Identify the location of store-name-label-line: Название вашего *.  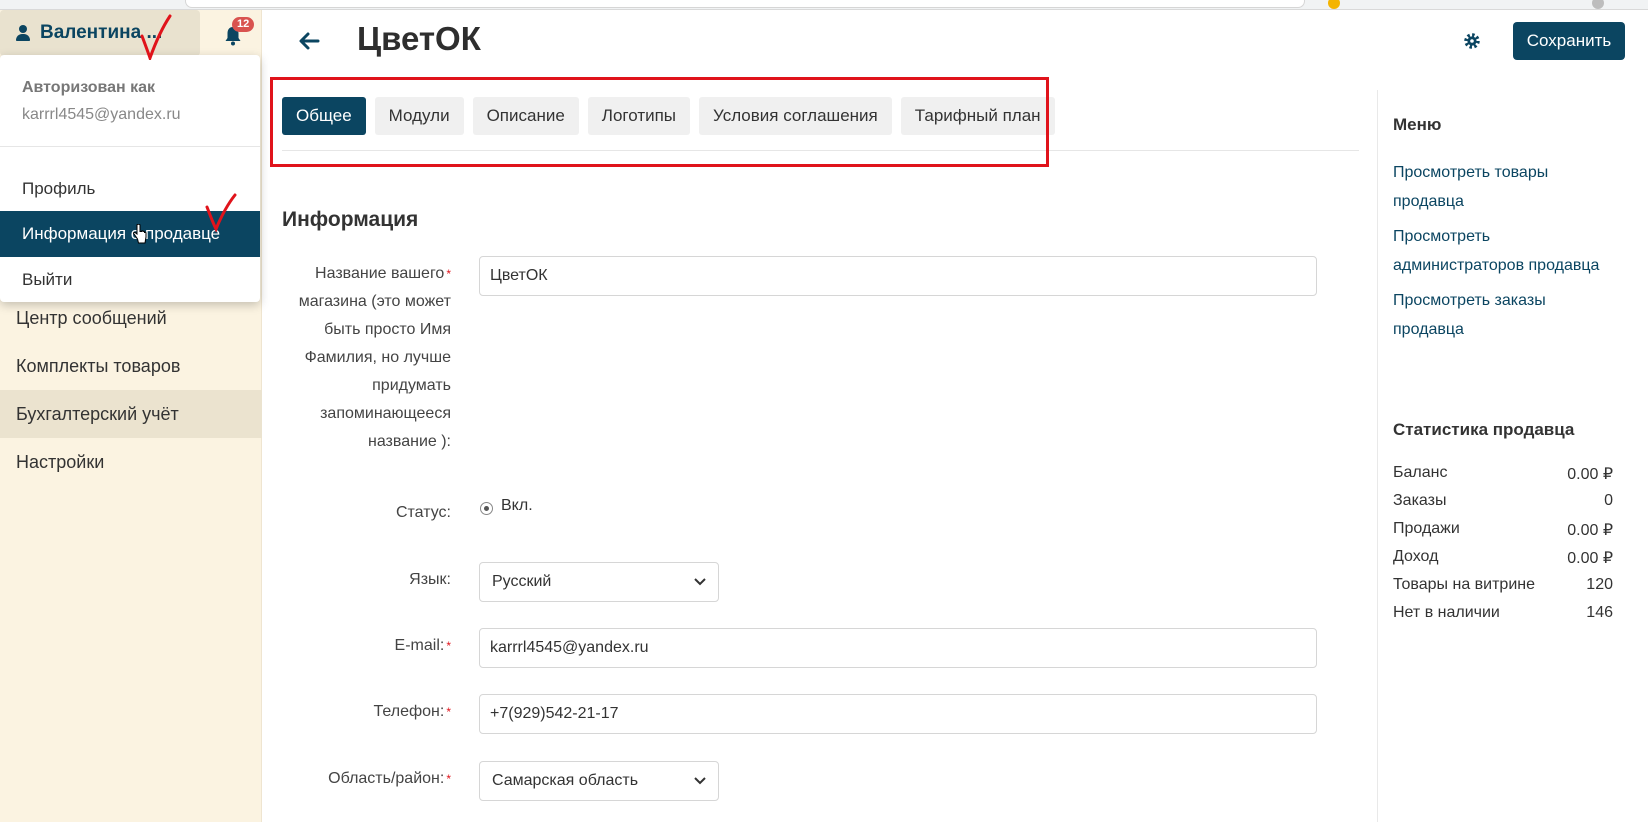
(383, 273).